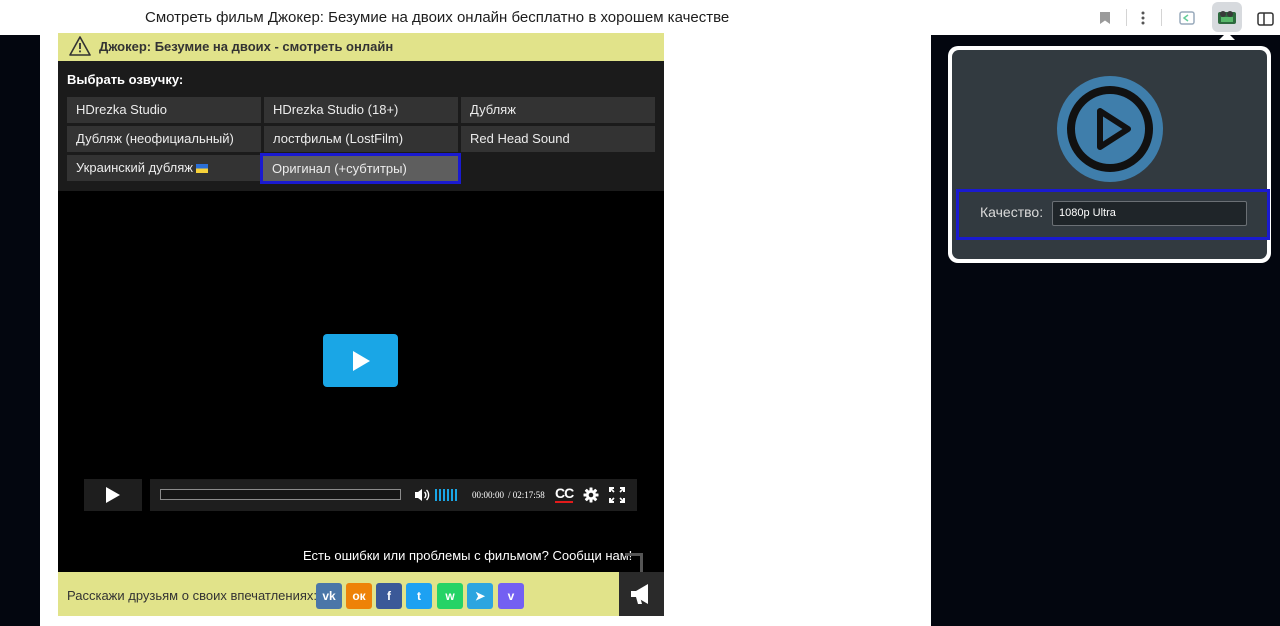  What do you see at coordinates (1012, 212) in the screenshot?
I see `quality-label: Качество:` at bounding box center [1012, 212].